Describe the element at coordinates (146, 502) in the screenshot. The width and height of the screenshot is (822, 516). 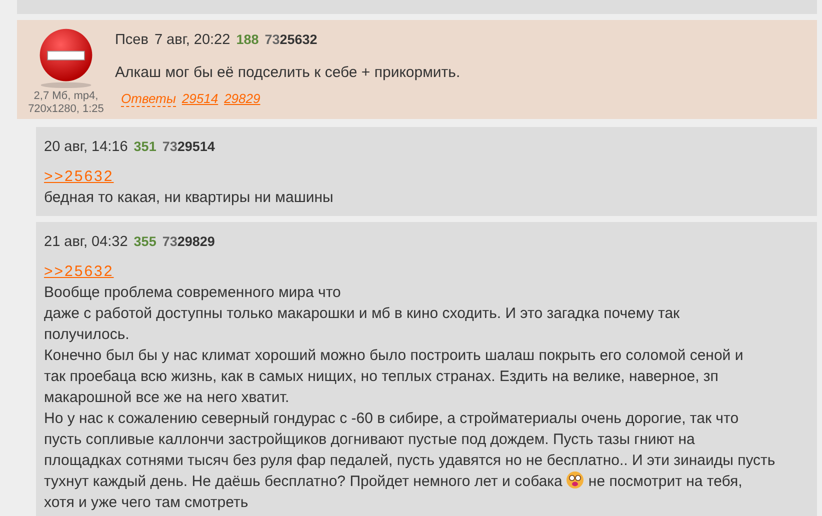
I see `post-text: хотя и уже чего там смотреть` at that location.